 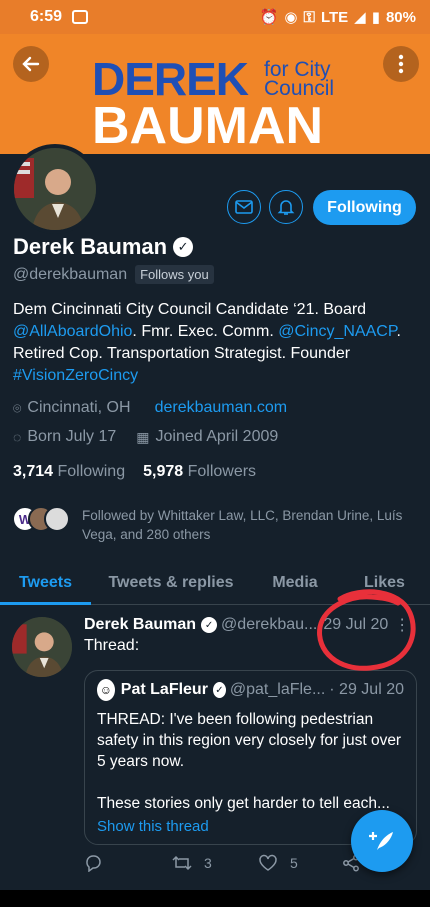 What do you see at coordinates (70, 274) in the screenshot?
I see `profile-handle: @derekbauman` at bounding box center [70, 274].